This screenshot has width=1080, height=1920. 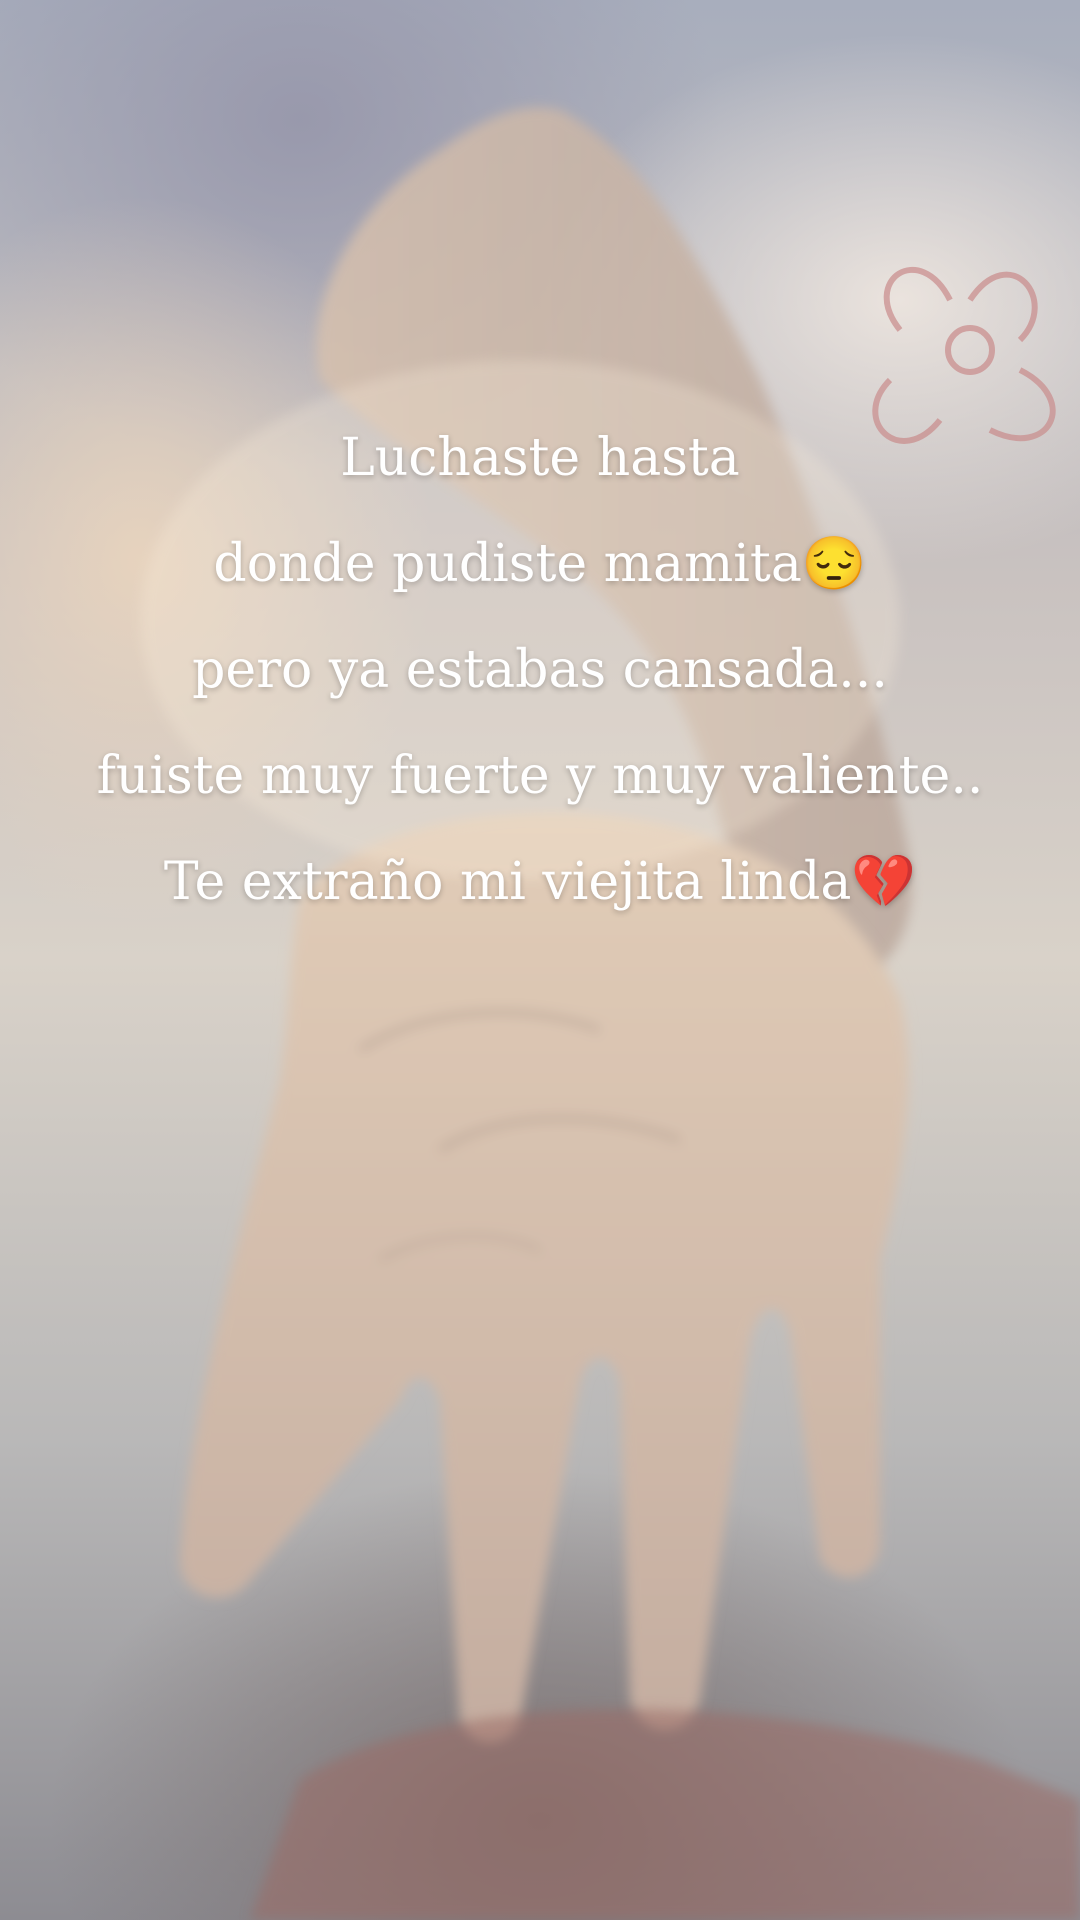 What do you see at coordinates (540, 564) in the screenshot?
I see `caption-line-2: donde pudiste mamita😔` at bounding box center [540, 564].